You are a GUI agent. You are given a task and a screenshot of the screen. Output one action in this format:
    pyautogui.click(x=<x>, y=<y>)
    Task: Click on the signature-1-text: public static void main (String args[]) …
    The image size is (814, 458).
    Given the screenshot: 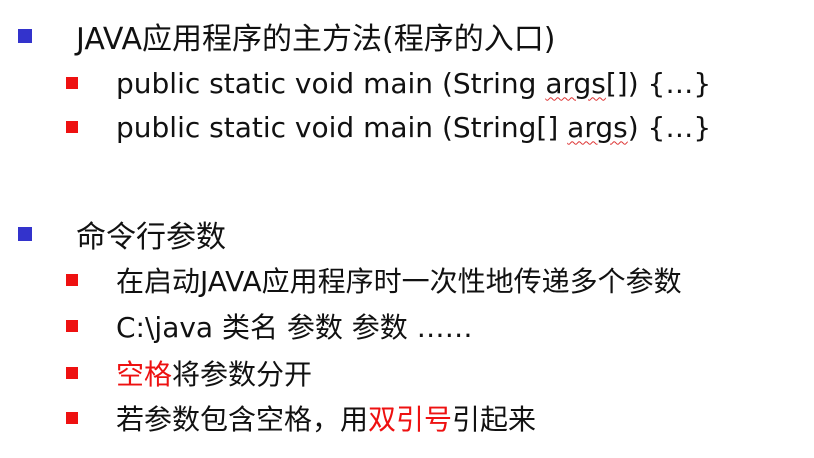 What is the action you would take?
    pyautogui.click(x=414, y=83)
    